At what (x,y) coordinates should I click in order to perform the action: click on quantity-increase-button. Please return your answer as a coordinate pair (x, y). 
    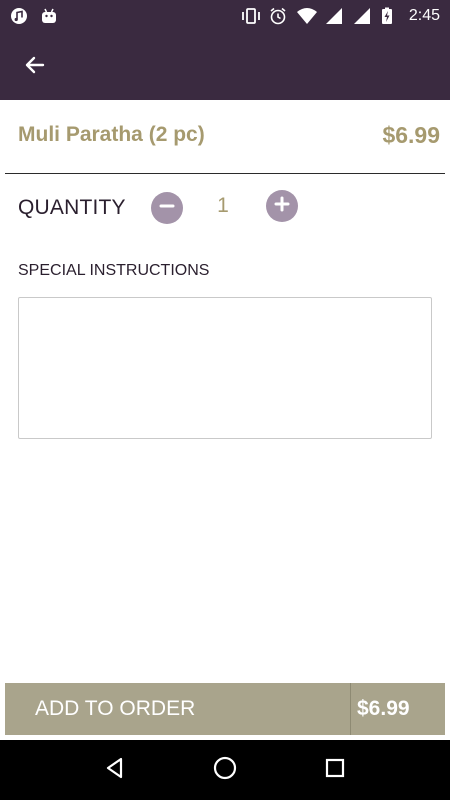
    Looking at the image, I should click on (282, 206).